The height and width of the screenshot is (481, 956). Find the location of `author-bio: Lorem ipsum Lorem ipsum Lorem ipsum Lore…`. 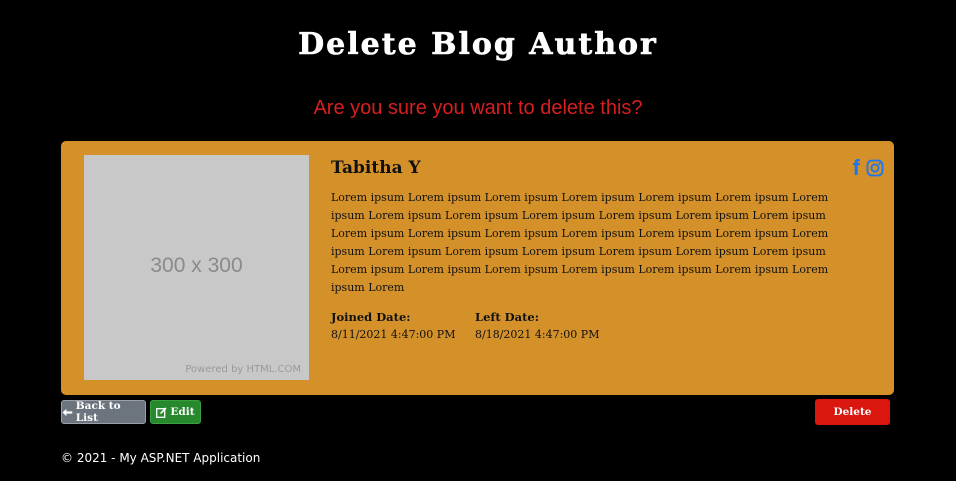

author-bio: Lorem ipsum Lorem ipsum Lorem ipsum Lore… is located at coordinates (580, 242).